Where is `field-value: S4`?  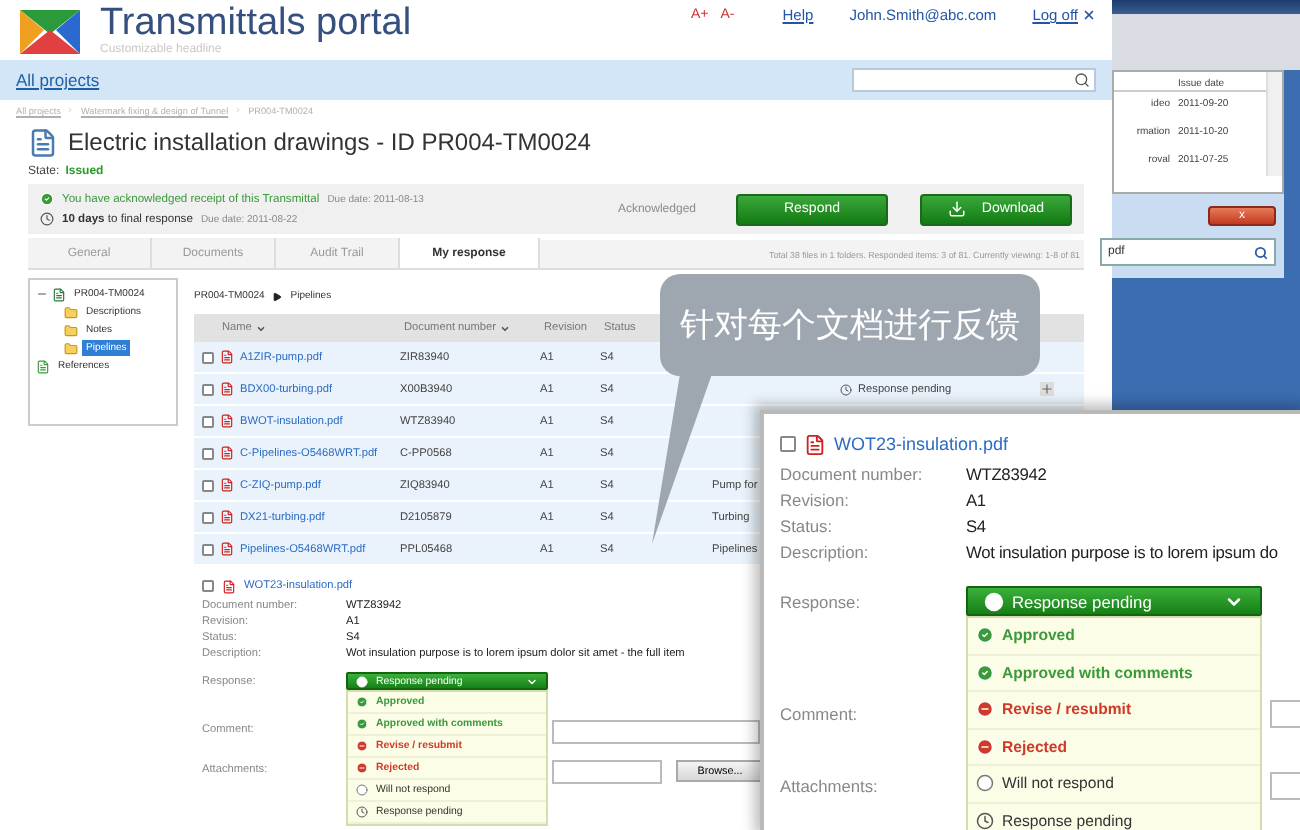
field-value: S4 is located at coordinates (976, 526).